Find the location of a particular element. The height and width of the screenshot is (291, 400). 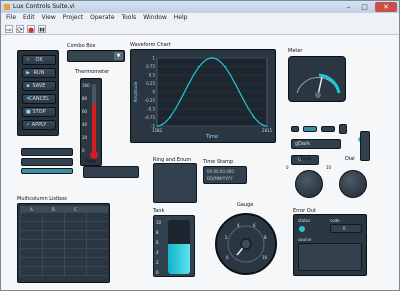

save-button: ▪ SAVE is located at coordinates (39, 86).